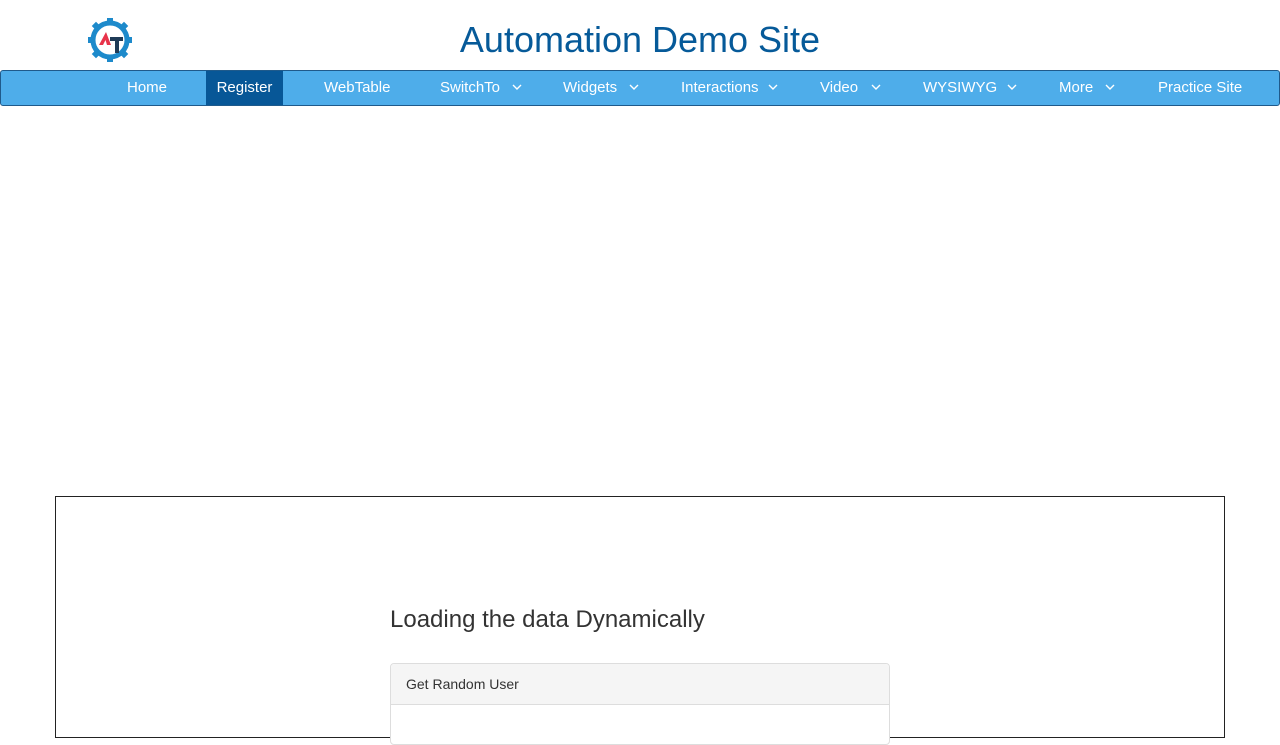 Image resolution: width=1280 pixels, height=745 pixels. What do you see at coordinates (244, 88) in the screenshot?
I see `nav-register: Register` at bounding box center [244, 88].